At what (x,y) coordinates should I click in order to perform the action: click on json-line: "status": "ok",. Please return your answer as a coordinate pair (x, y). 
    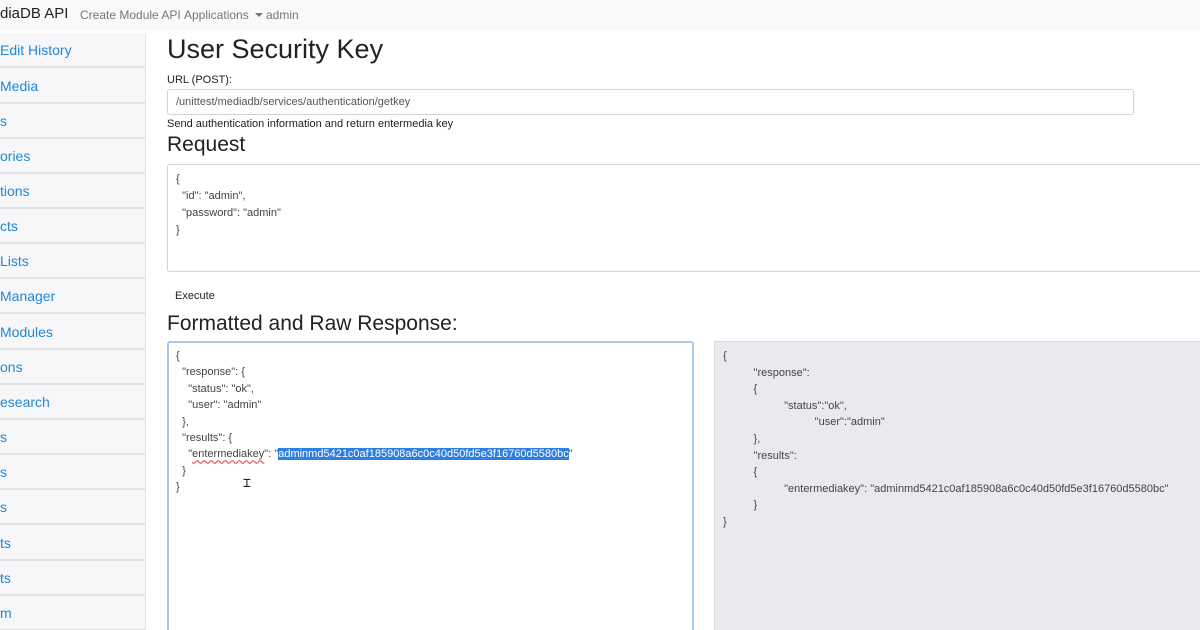
    Looking at the image, I should click on (215, 388).